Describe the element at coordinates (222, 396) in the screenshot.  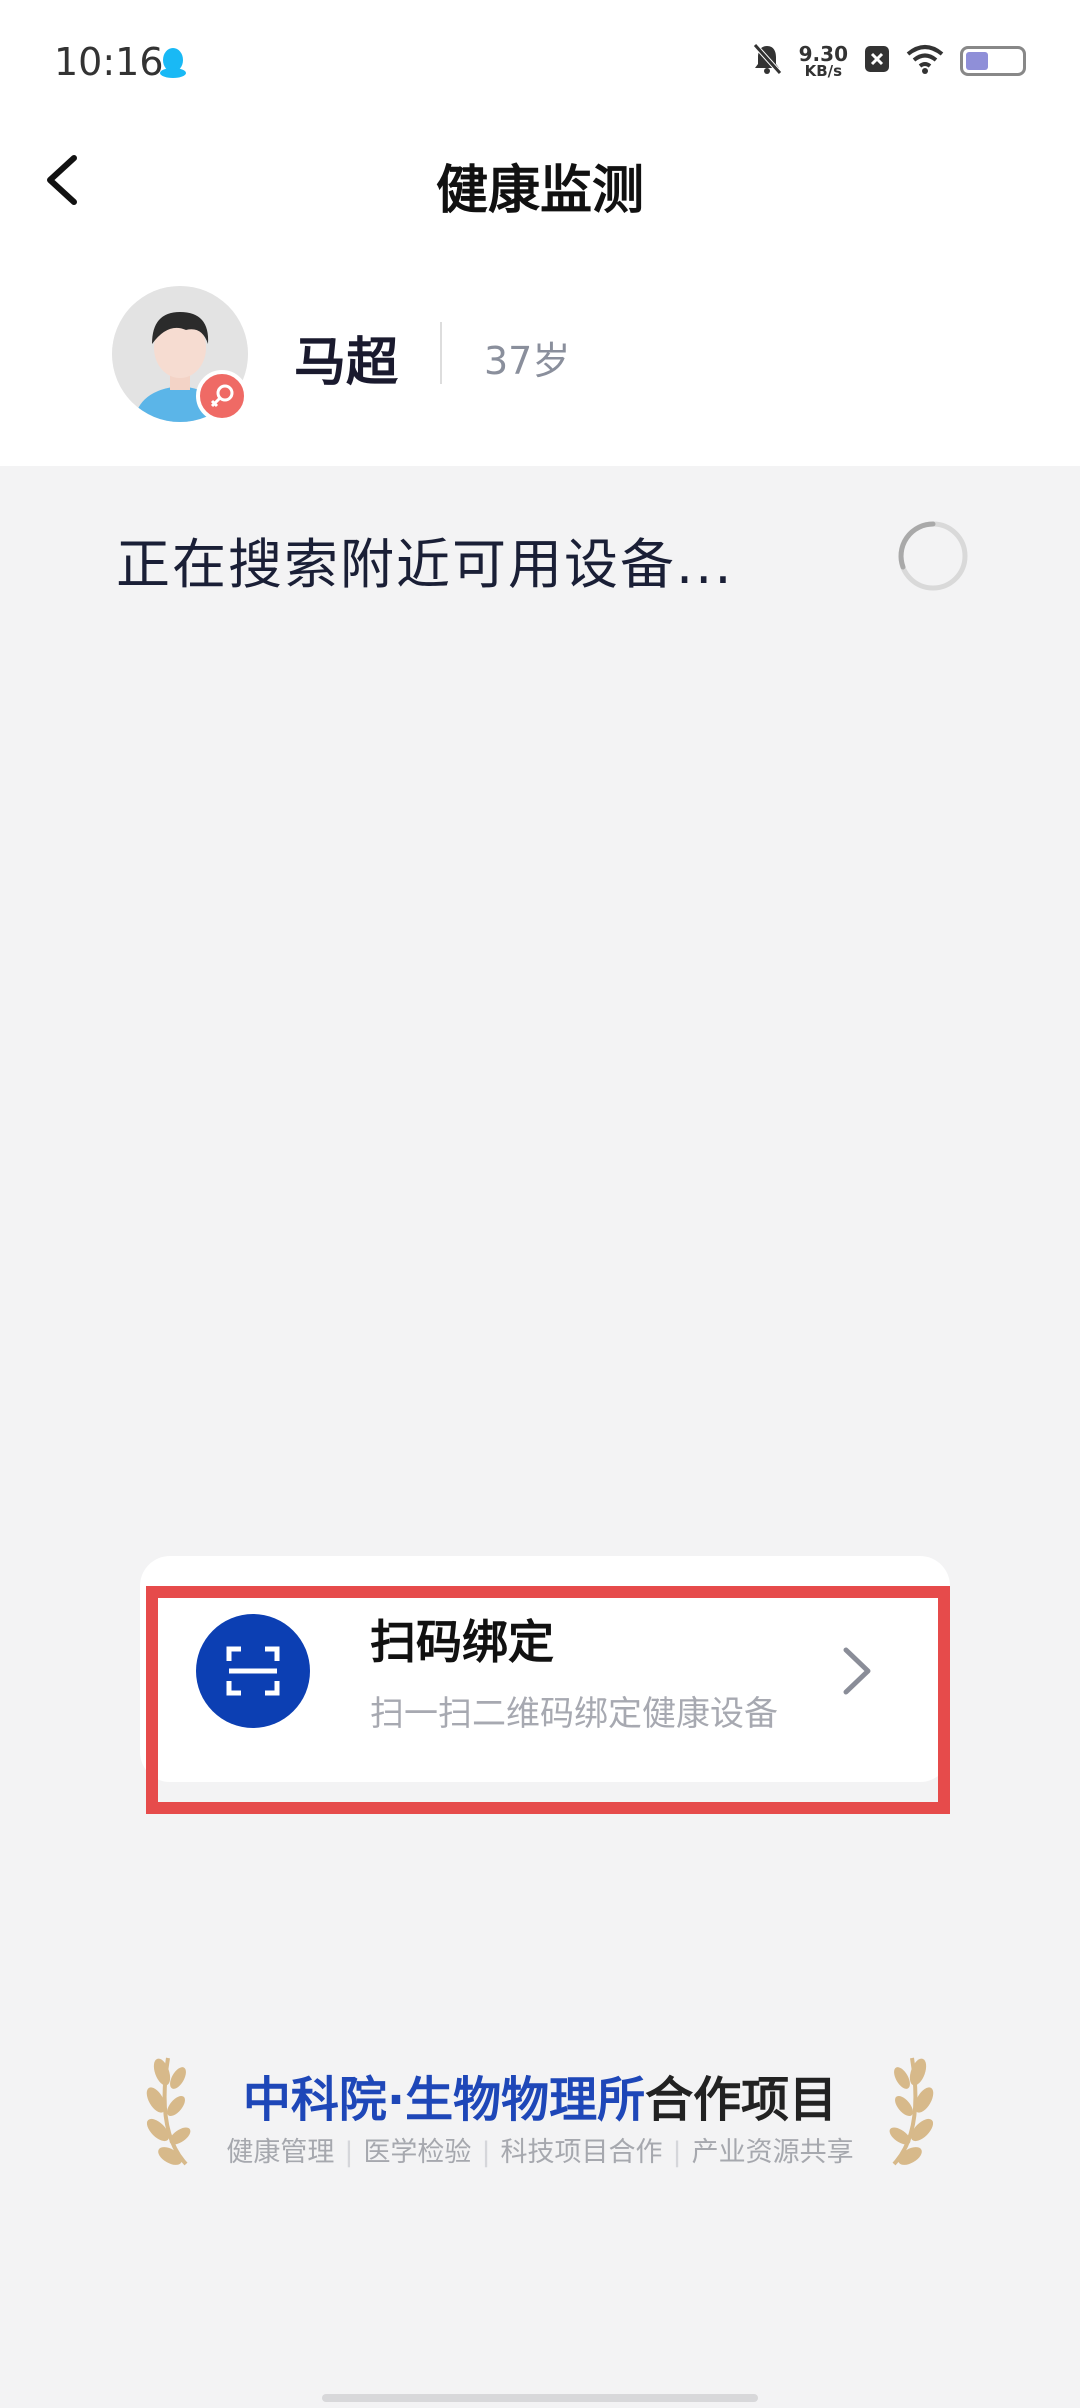
I see `female-gender-icon` at that location.